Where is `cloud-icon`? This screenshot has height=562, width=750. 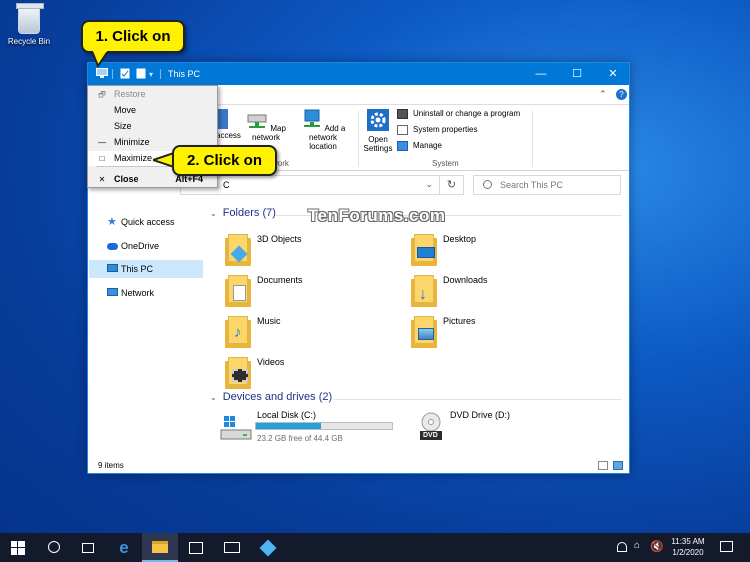 cloud-icon is located at coordinates (112, 246).